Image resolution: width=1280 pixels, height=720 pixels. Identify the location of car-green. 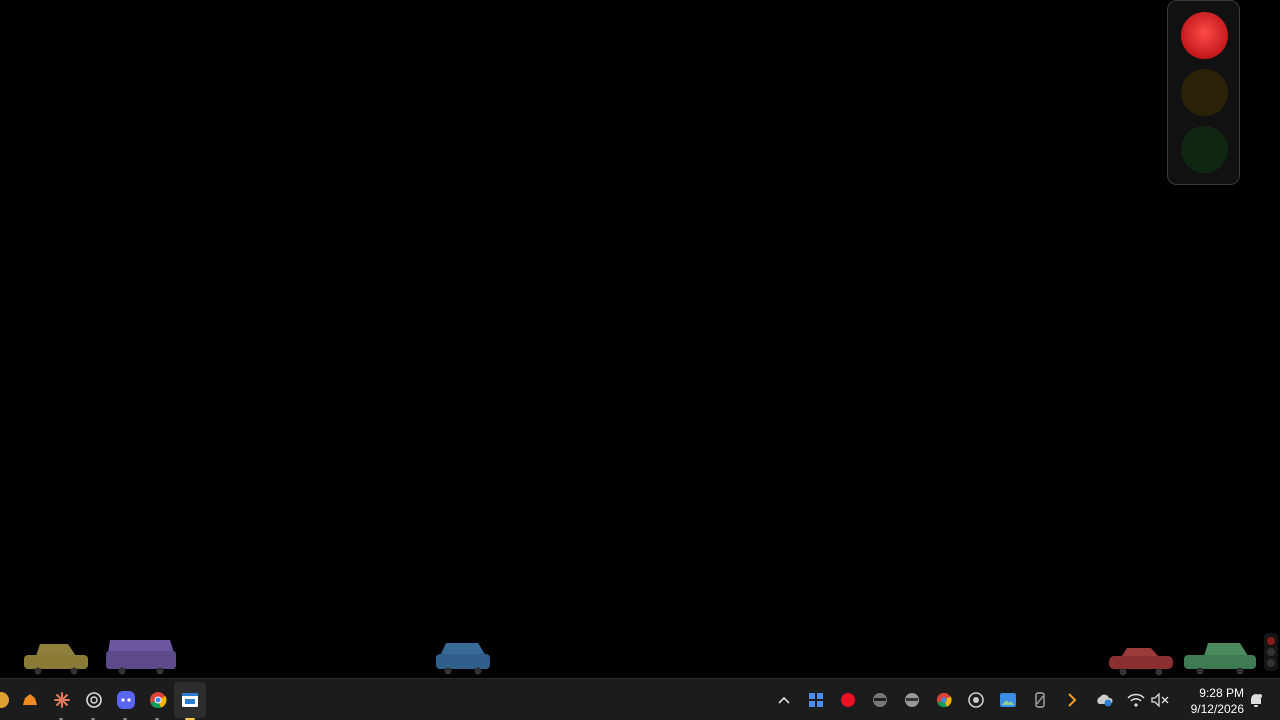
(1220, 659).